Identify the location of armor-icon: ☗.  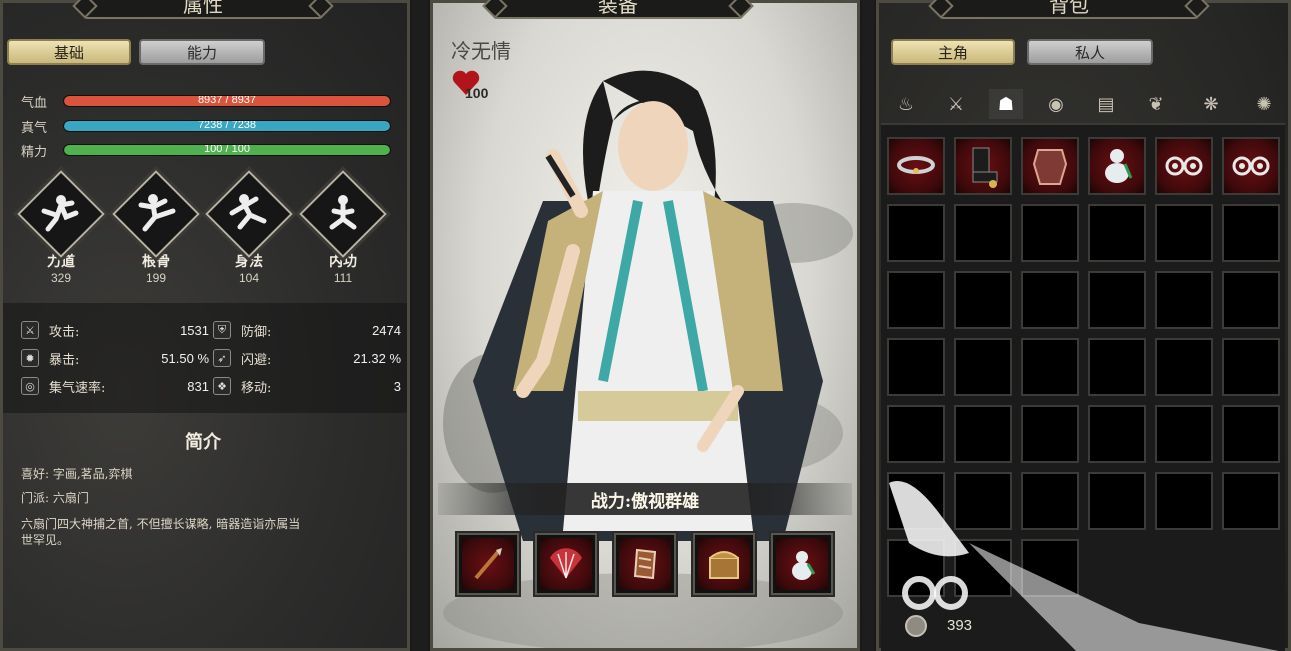
(1006, 104).